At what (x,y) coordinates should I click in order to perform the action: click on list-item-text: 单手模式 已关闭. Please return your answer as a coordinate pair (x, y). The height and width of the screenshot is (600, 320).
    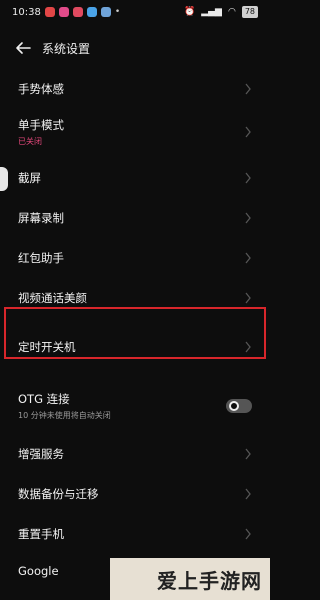
    Looking at the image, I should click on (41, 132).